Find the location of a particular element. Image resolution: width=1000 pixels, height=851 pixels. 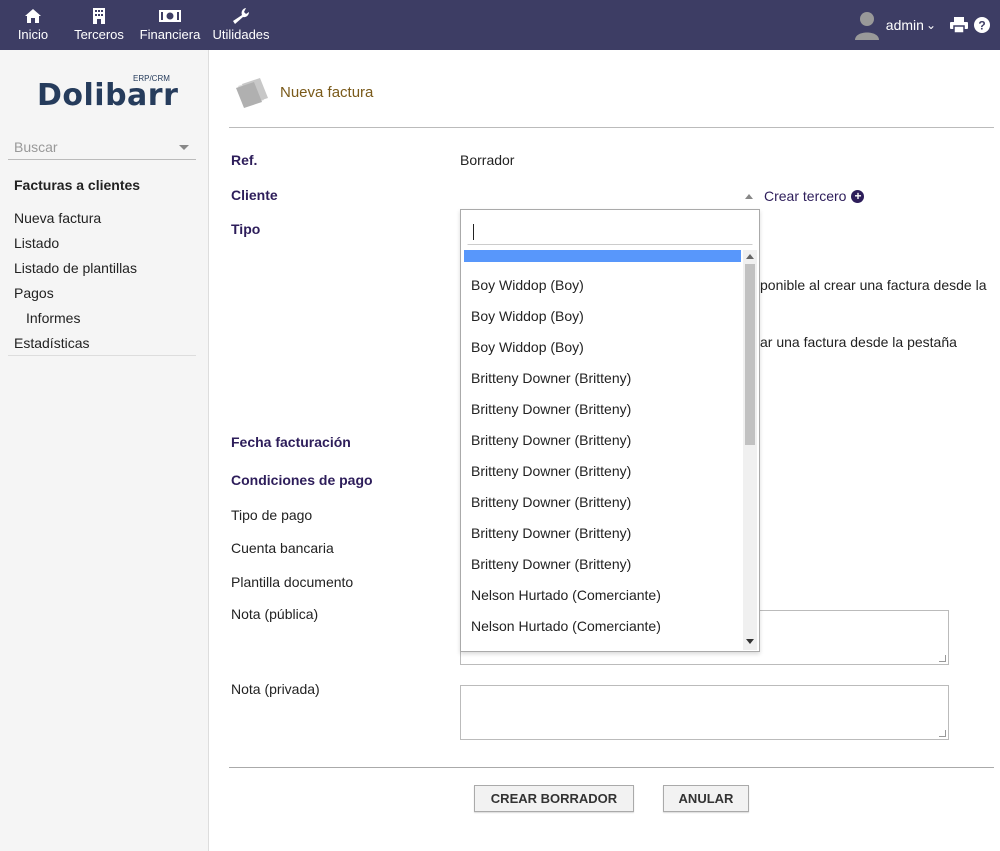

sidebar-item-pagos: Pagos is located at coordinates (105, 293).